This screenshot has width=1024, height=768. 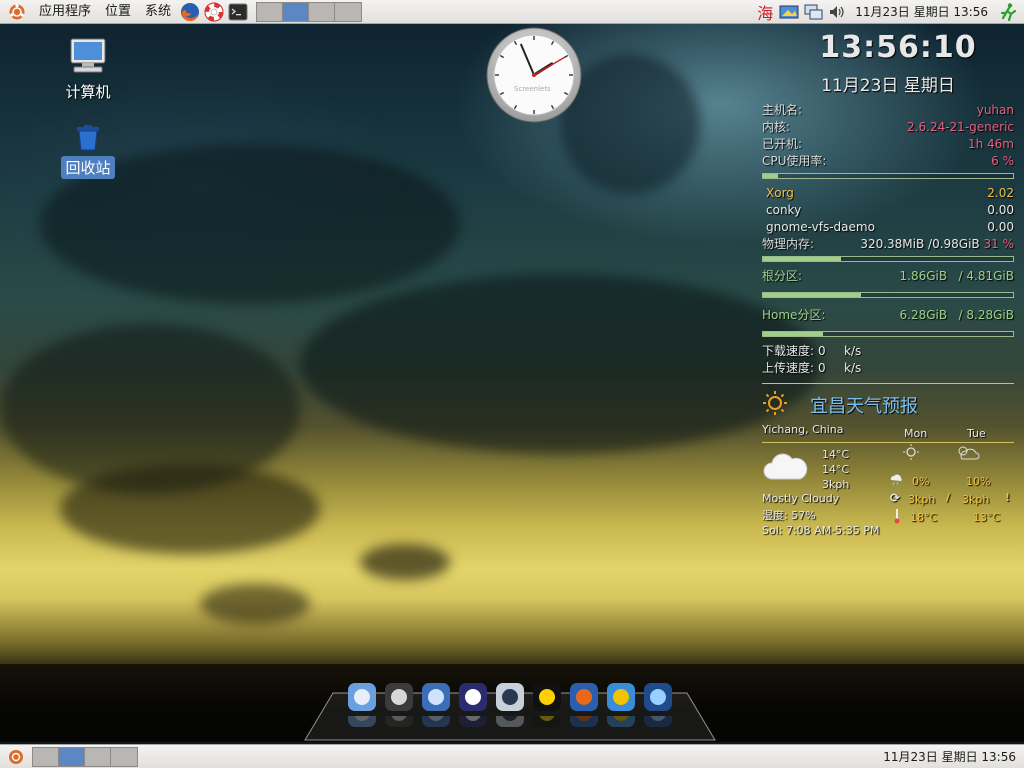 What do you see at coordinates (920, 244) in the screenshot?
I see `memory-value: 320.38MiB /0.98GiB` at bounding box center [920, 244].